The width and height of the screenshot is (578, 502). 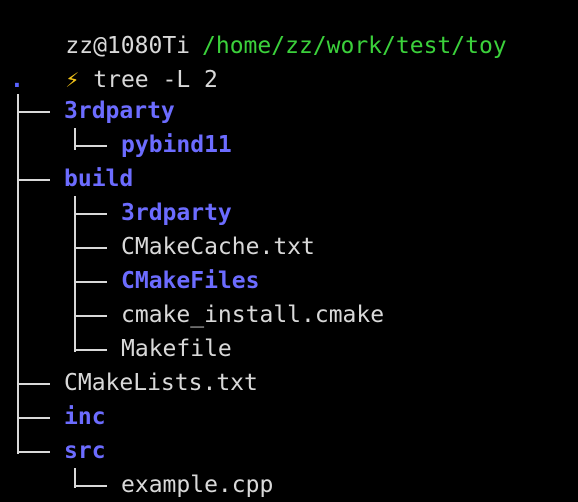 I want to click on tree-entry-directory: src, so click(x=85, y=451).